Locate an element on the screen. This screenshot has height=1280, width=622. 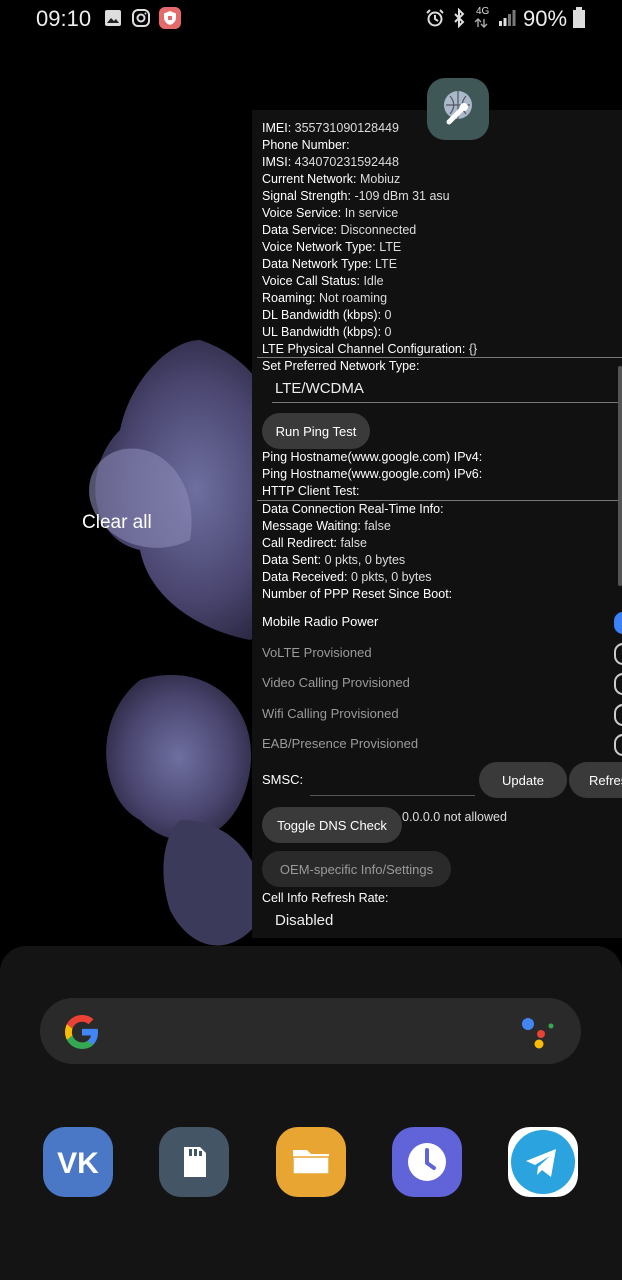
sd-card-app is located at coordinates (194, 1162).